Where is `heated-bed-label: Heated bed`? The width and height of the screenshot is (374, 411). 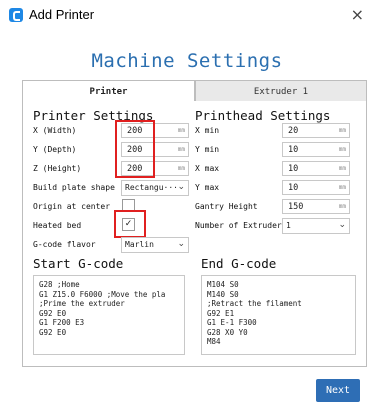 heated-bed-label: Heated bed is located at coordinates (57, 225).